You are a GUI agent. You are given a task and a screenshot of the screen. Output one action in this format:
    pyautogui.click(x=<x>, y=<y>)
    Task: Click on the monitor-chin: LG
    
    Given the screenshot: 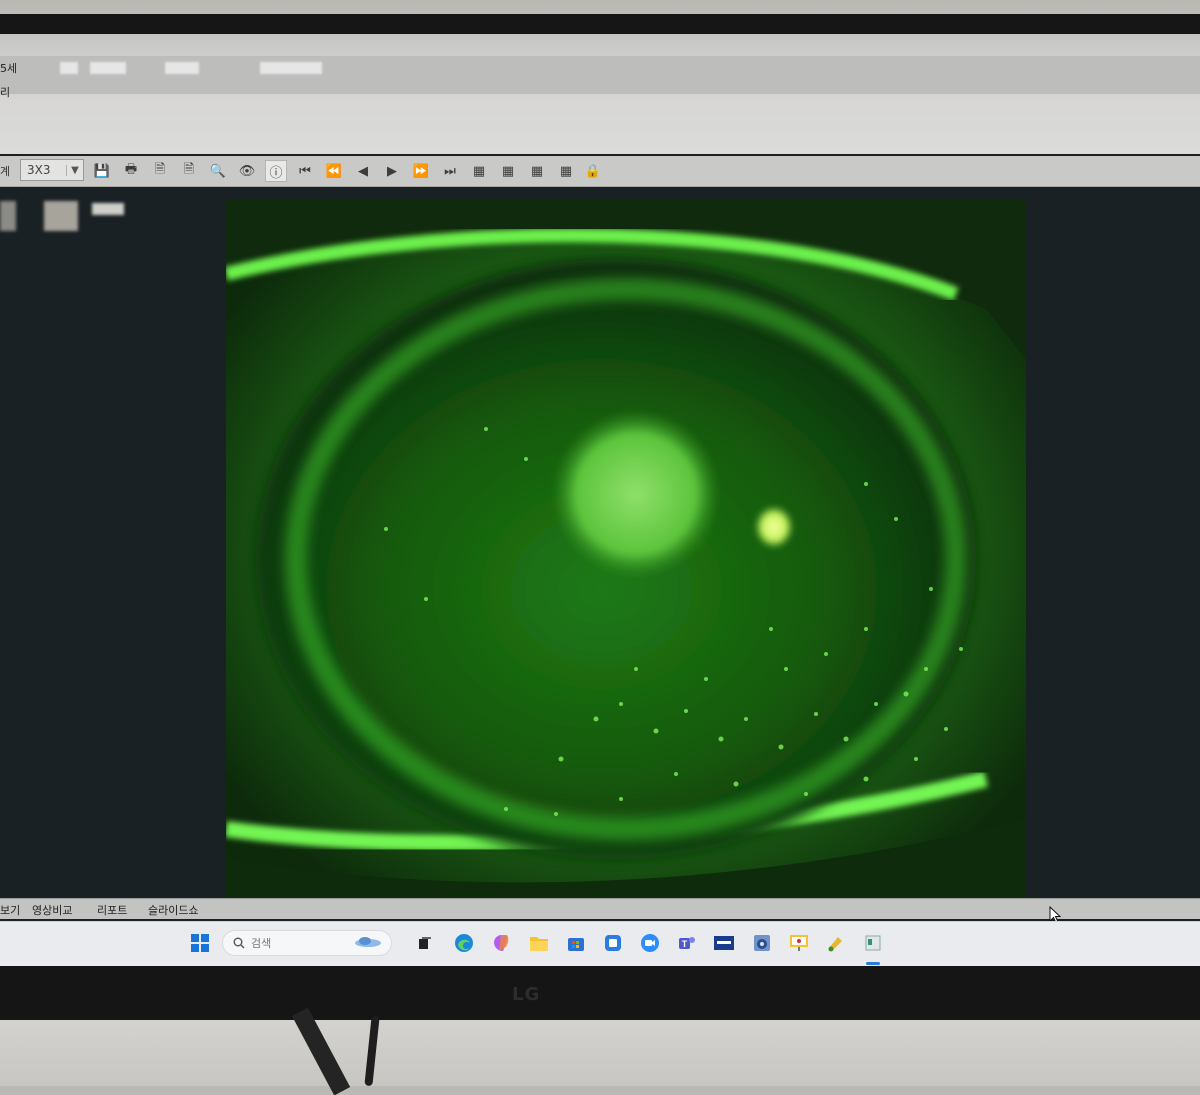 What is the action you would take?
    pyautogui.click(x=600, y=992)
    